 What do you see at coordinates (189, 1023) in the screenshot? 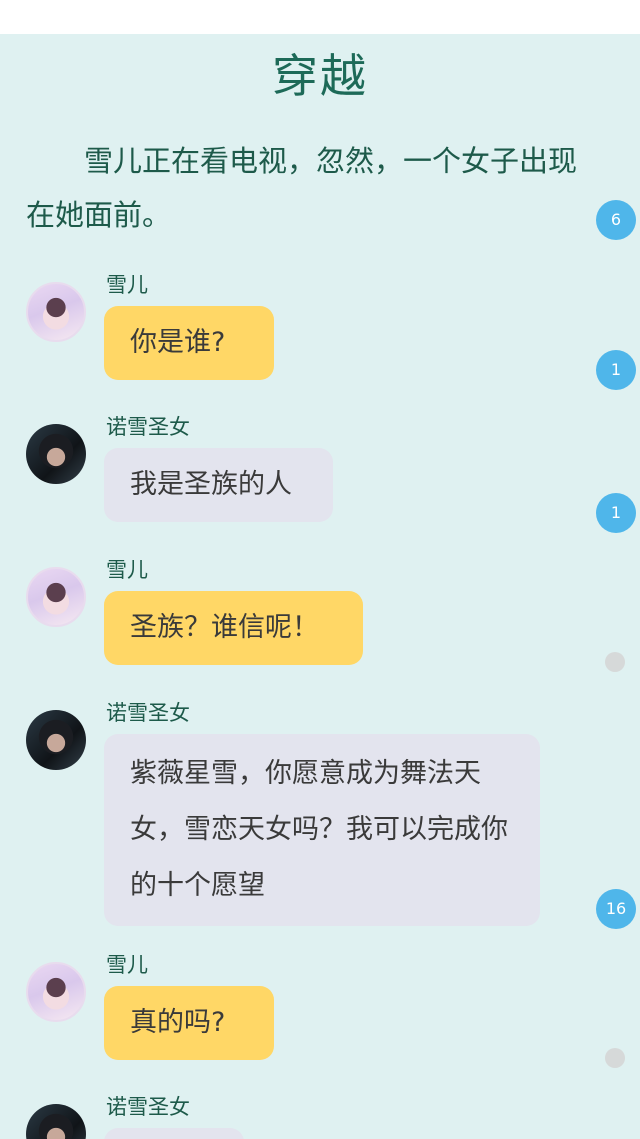
I see `message-bubble: 真的吗?` at bounding box center [189, 1023].